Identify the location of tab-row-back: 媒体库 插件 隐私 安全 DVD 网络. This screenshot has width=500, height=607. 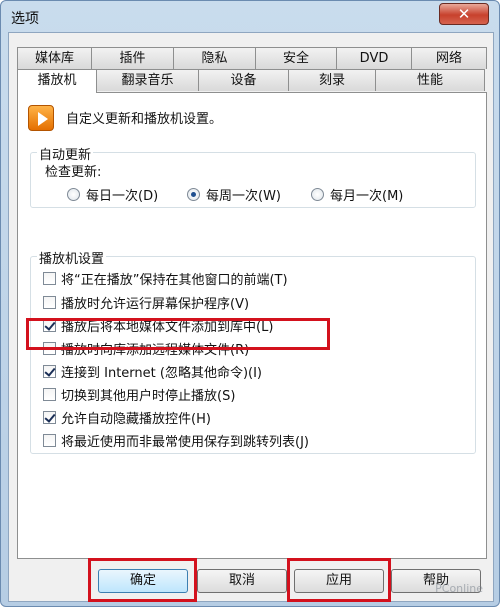
(252, 58).